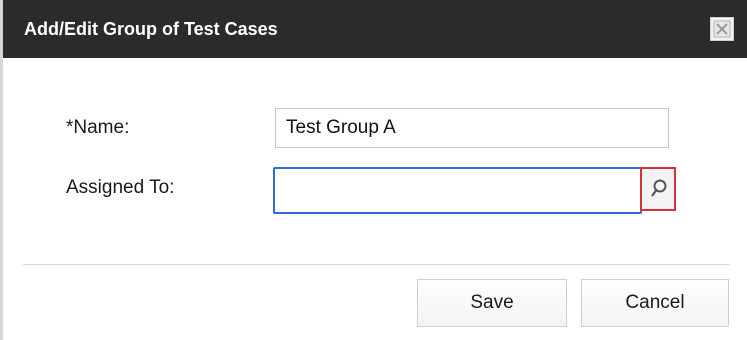 The image size is (747, 340). I want to click on assigned-to-field, so click(457, 190).